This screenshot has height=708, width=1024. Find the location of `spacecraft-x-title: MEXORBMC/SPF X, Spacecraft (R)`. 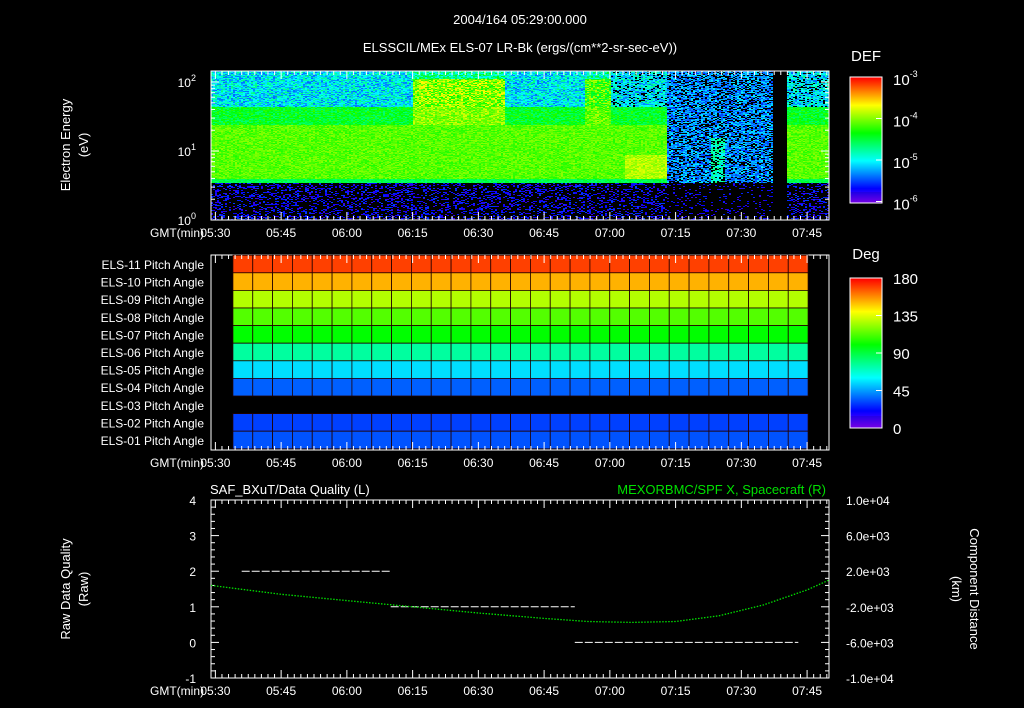

spacecraft-x-title: MEXORBMC/SPF X, Spacecraft (R) is located at coordinates (721, 489).